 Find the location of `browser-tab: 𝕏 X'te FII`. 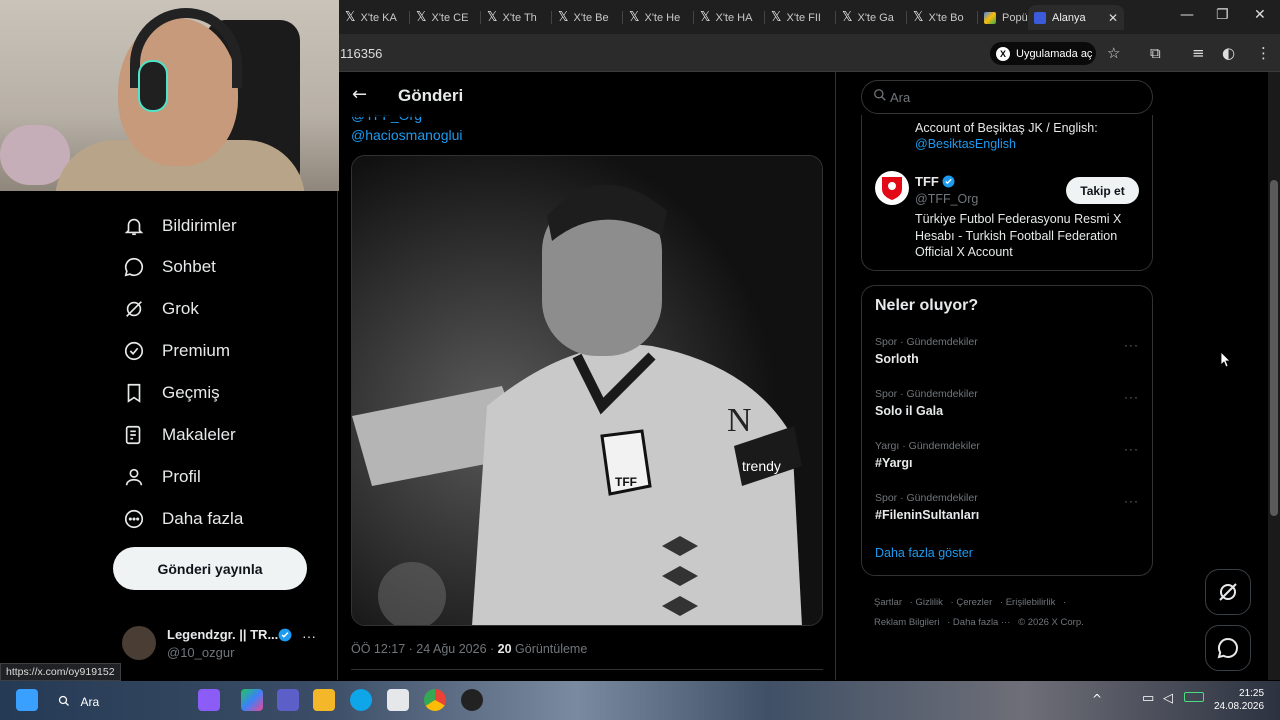

browser-tab: 𝕏 X'te FII is located at coordinates (800, 17).